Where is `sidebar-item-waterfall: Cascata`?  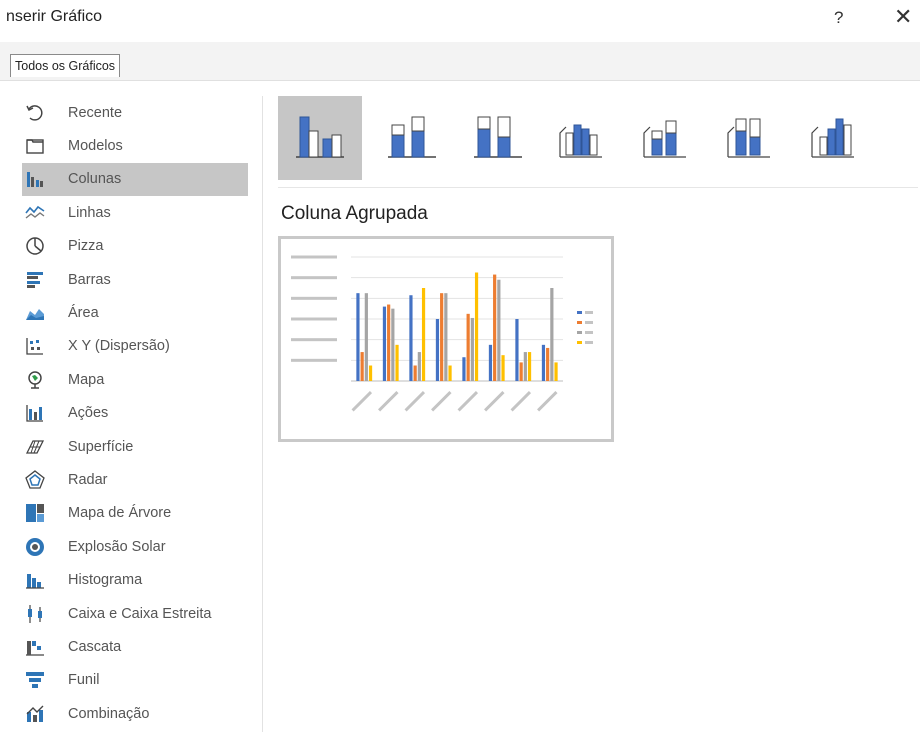 sidebar-item-waterfall: Cascata is located at coordinates (135, 646).